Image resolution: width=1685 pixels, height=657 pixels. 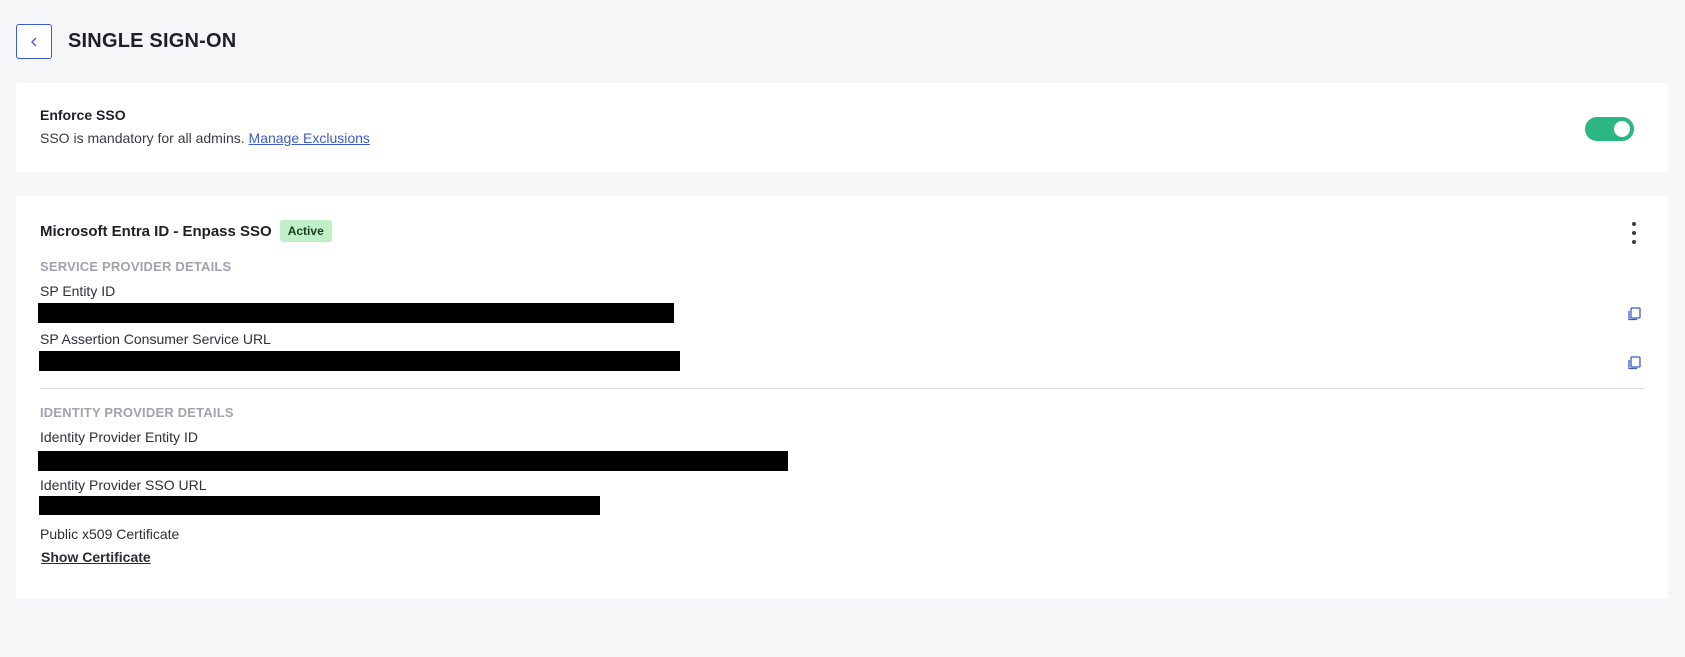 I want to click on status-badge: Active, so click(x=305, y=231).